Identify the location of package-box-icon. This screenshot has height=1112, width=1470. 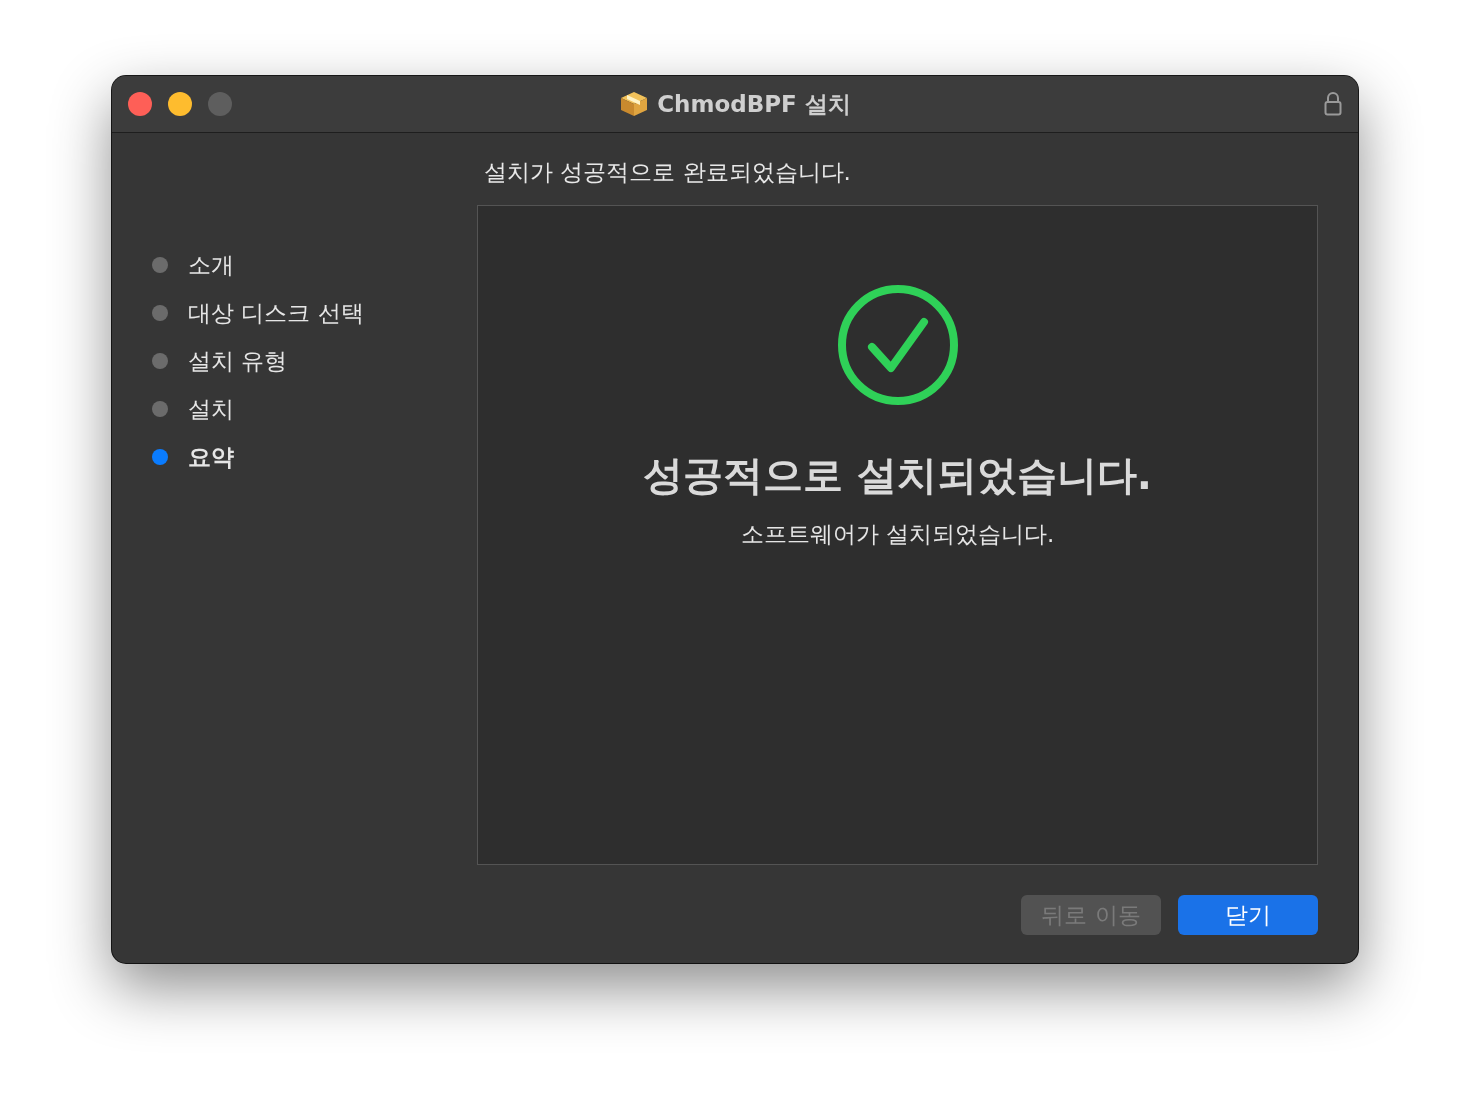
(634, 104).